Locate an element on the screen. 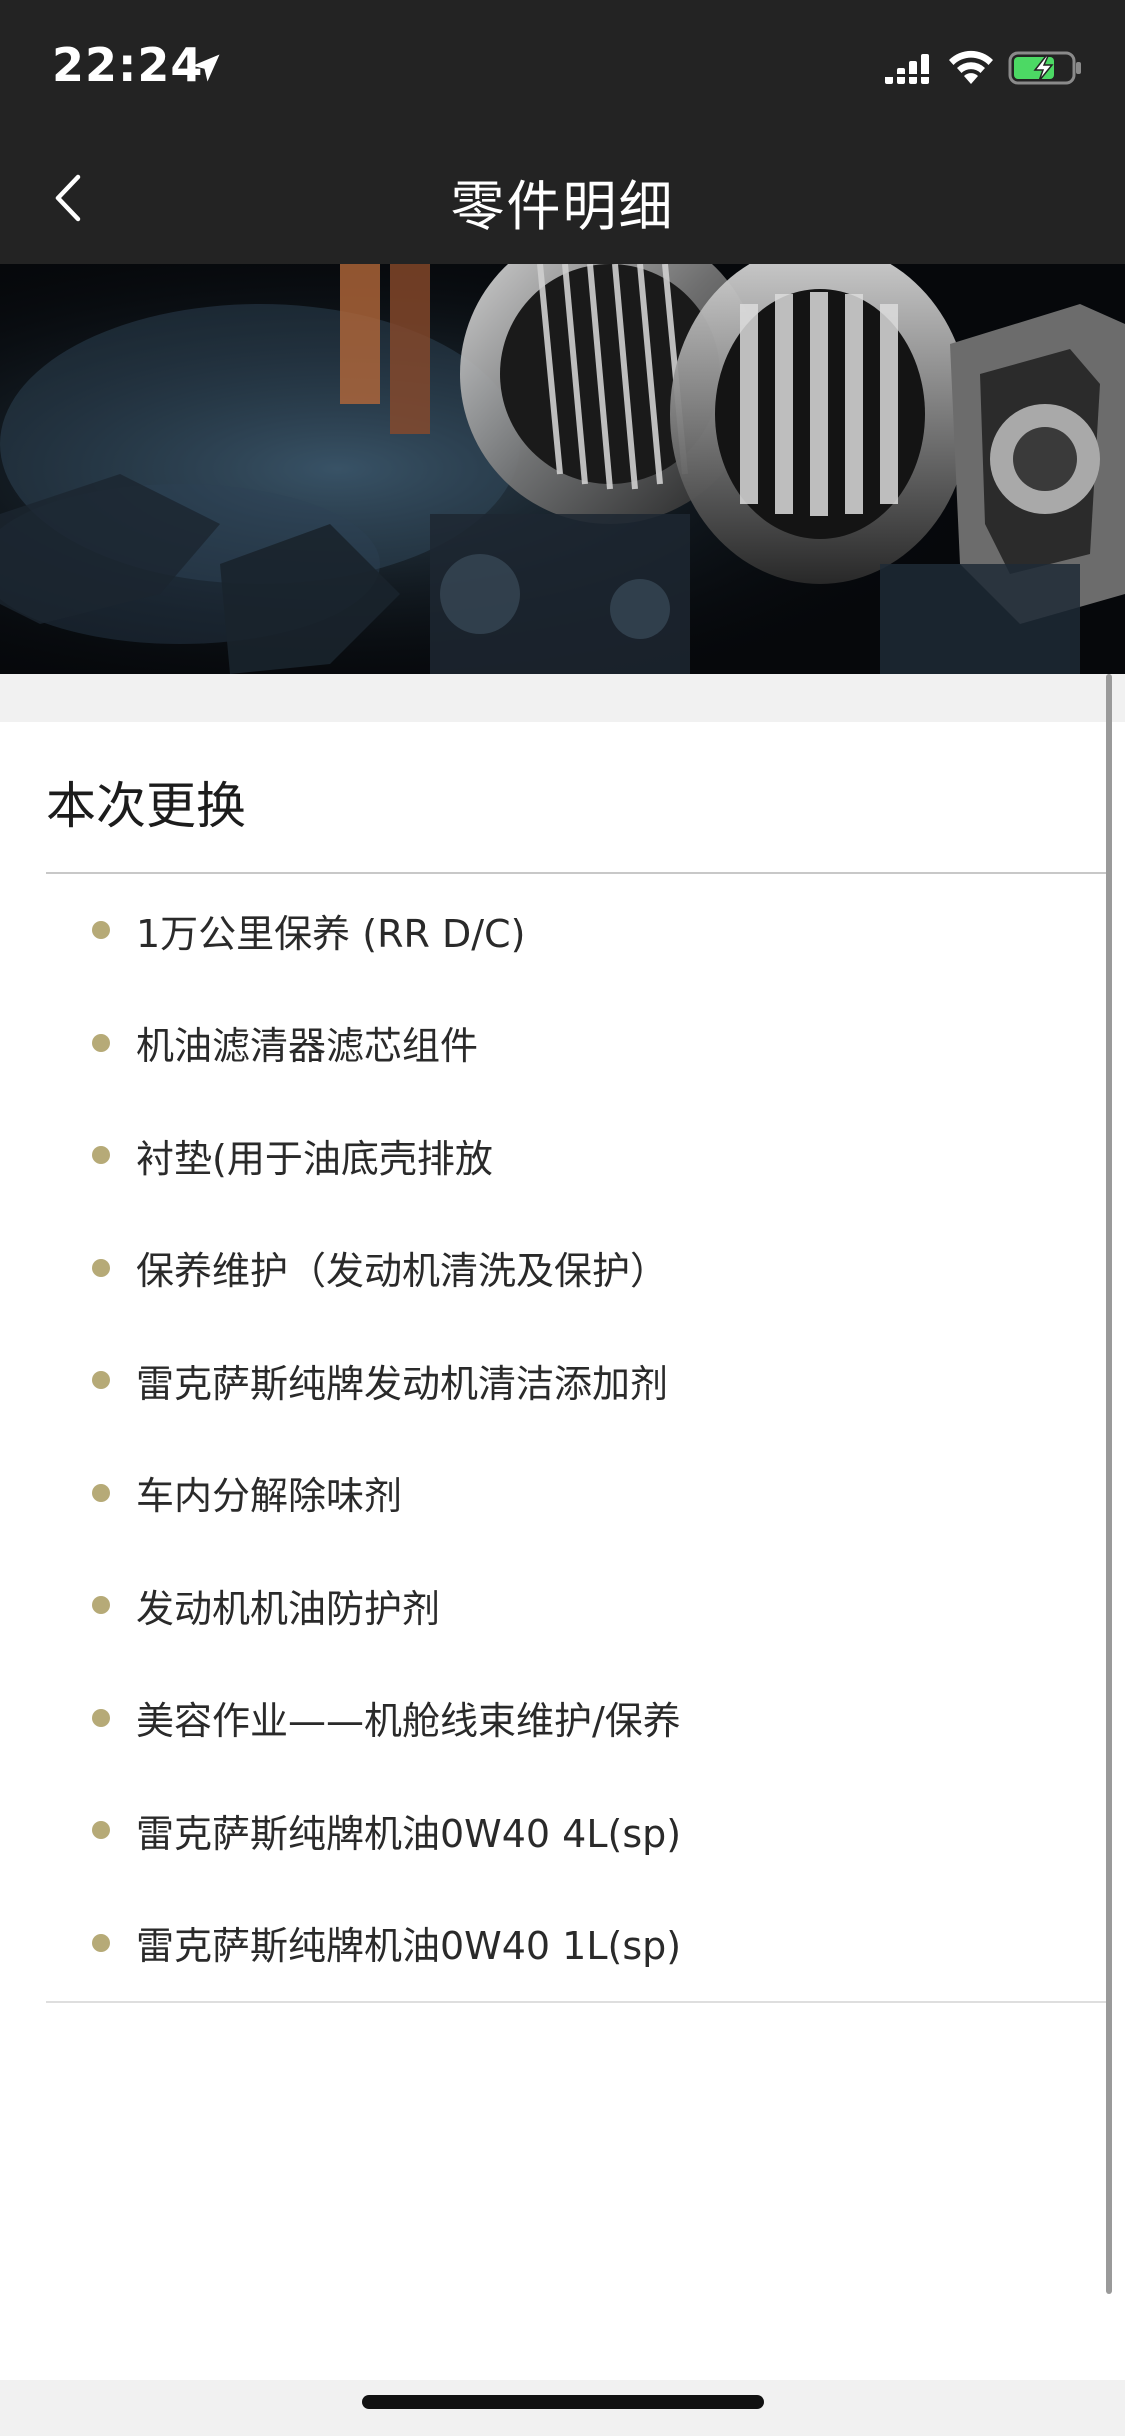  list-item: 美容作业——机舱线束维护/保养 is located at coordinates (577, 1718).